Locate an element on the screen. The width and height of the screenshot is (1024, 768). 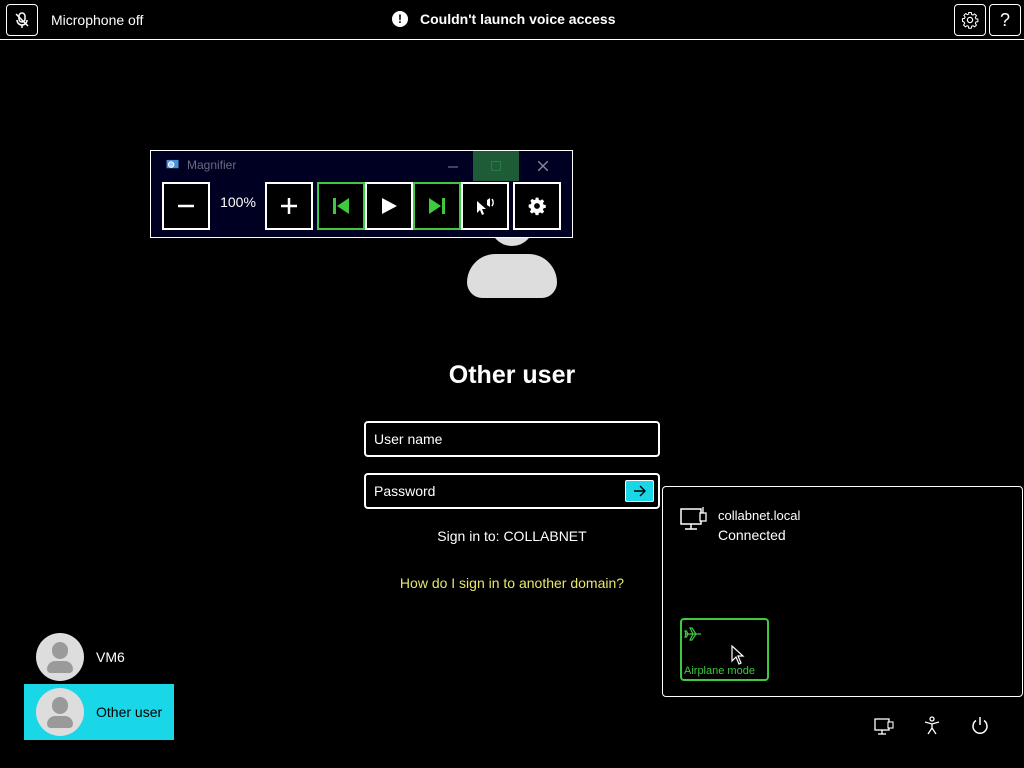
warning-icon: ! is located at coordinates (400, 19).